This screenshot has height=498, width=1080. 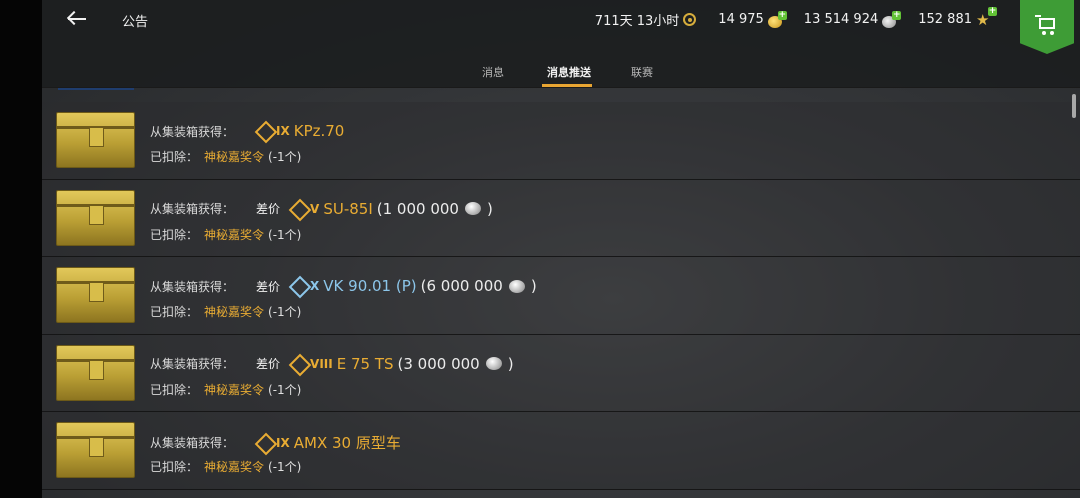 I want to click on tank-name: KPz.70, so click(x=319, y=131).